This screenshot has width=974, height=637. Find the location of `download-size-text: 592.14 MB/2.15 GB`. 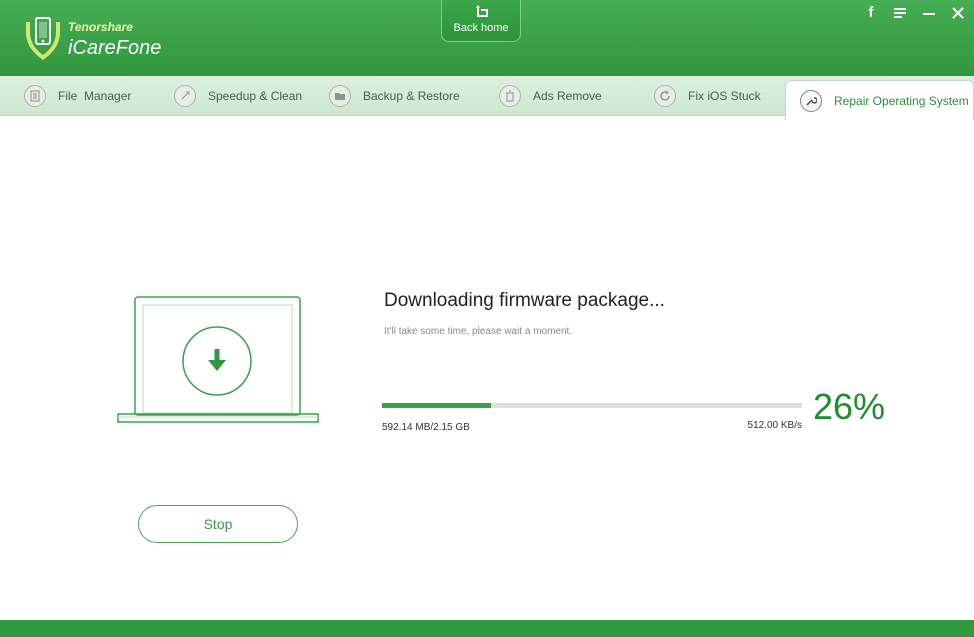

download-size-text: 592.14 MB/2.15 GB is located at coordinates (426, 427).